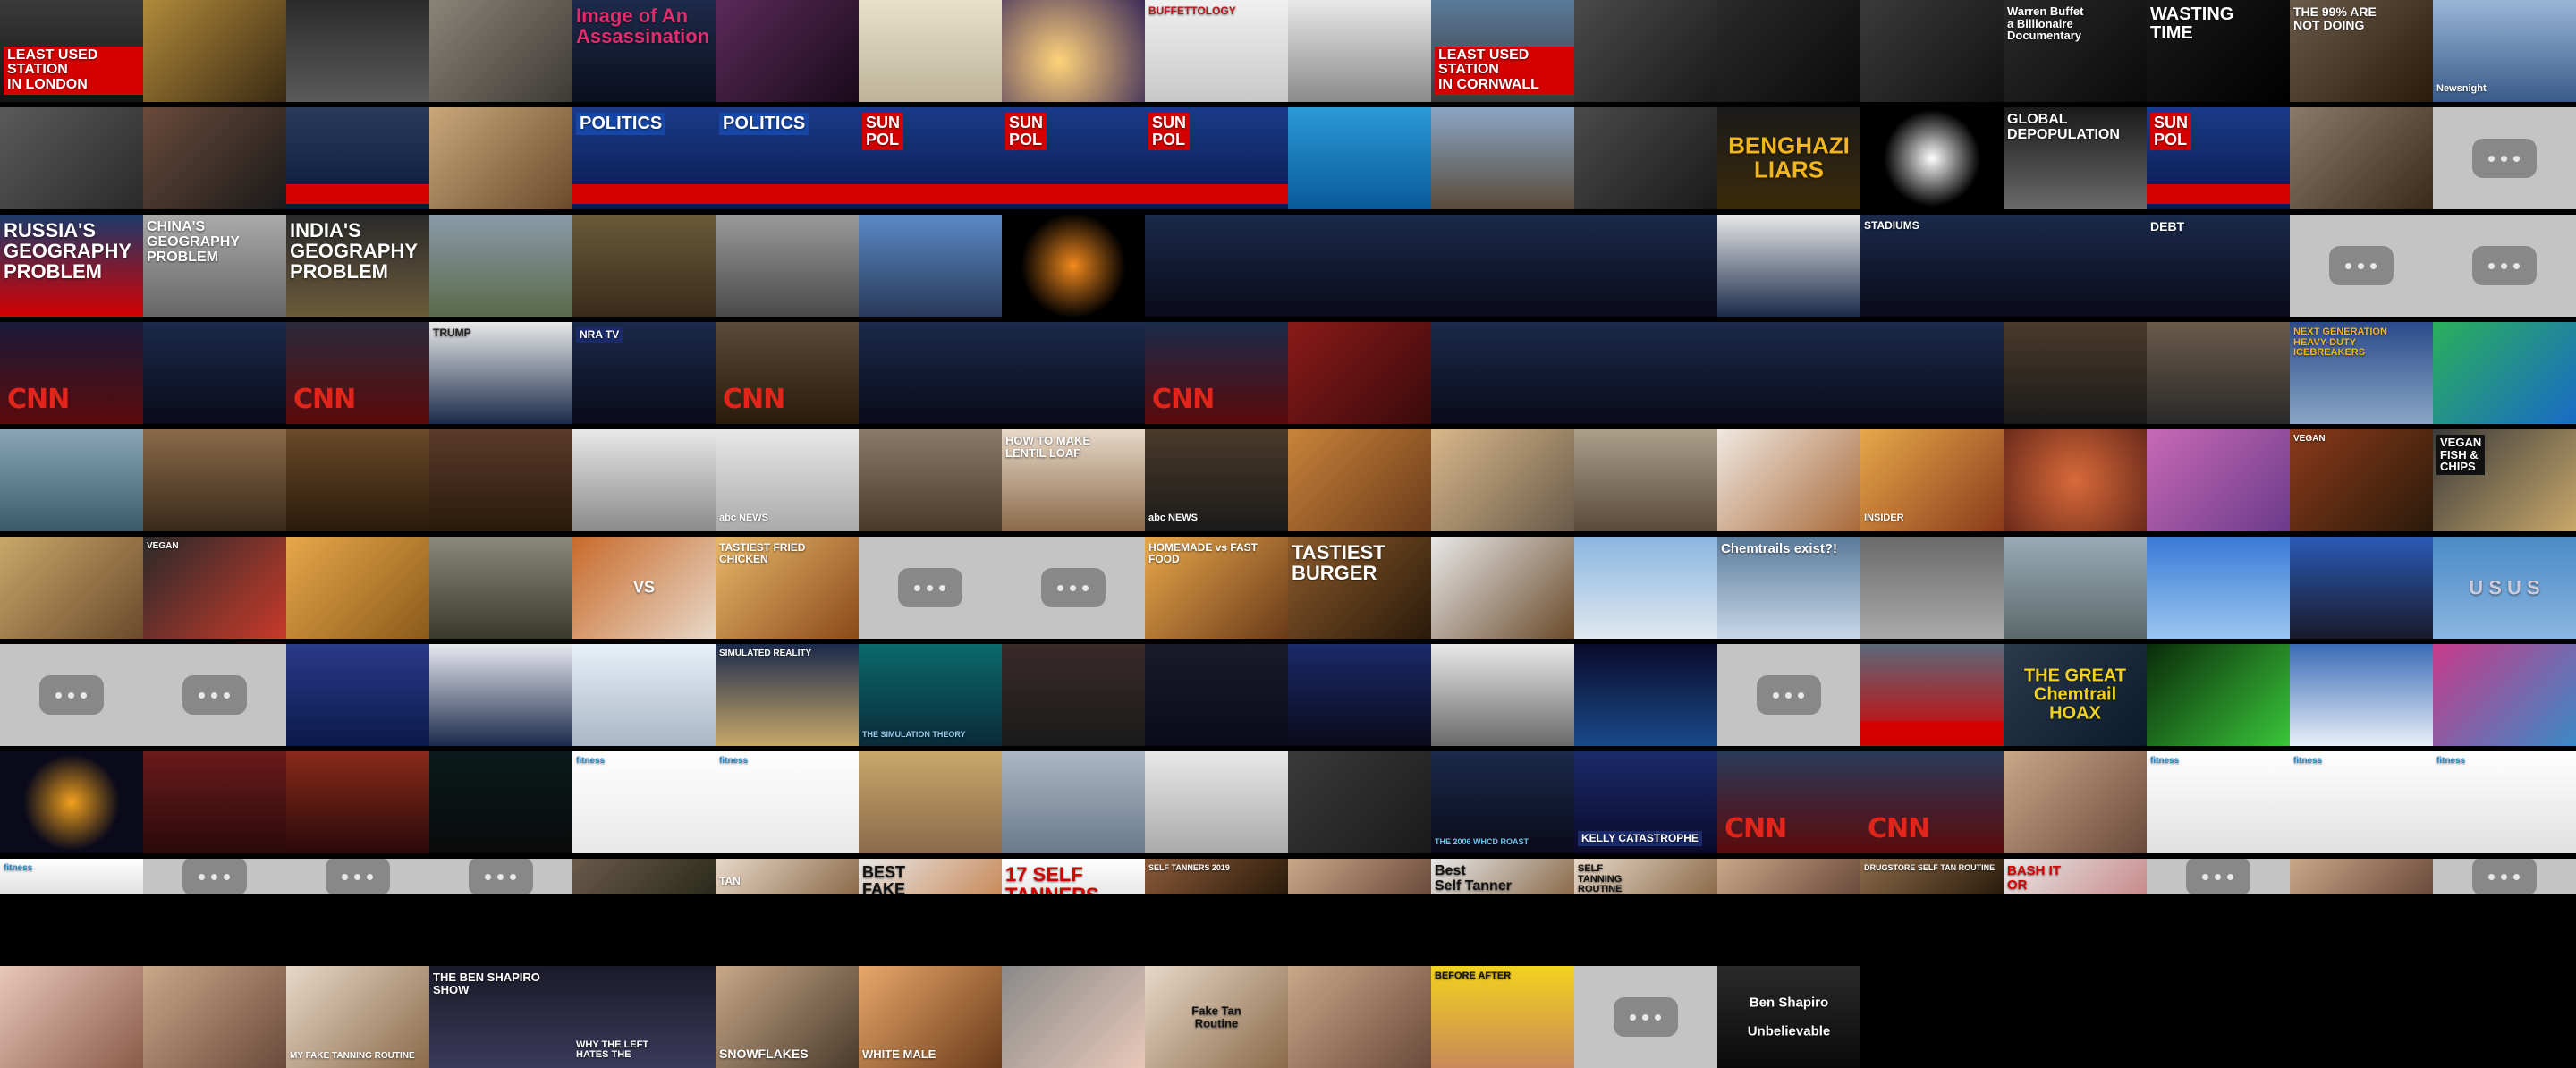 This screenshot has height=1068, width=2576. What do you see at coordinates (930, 876) in the screenshot?
I see `video-thumbnail: BEST FAKE TAN` at bounding box center [930, 876].